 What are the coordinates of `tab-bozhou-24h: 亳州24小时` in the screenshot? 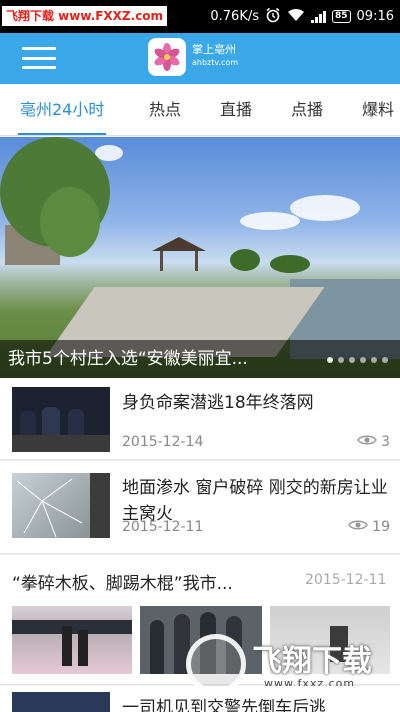 It's located at (62, 109).